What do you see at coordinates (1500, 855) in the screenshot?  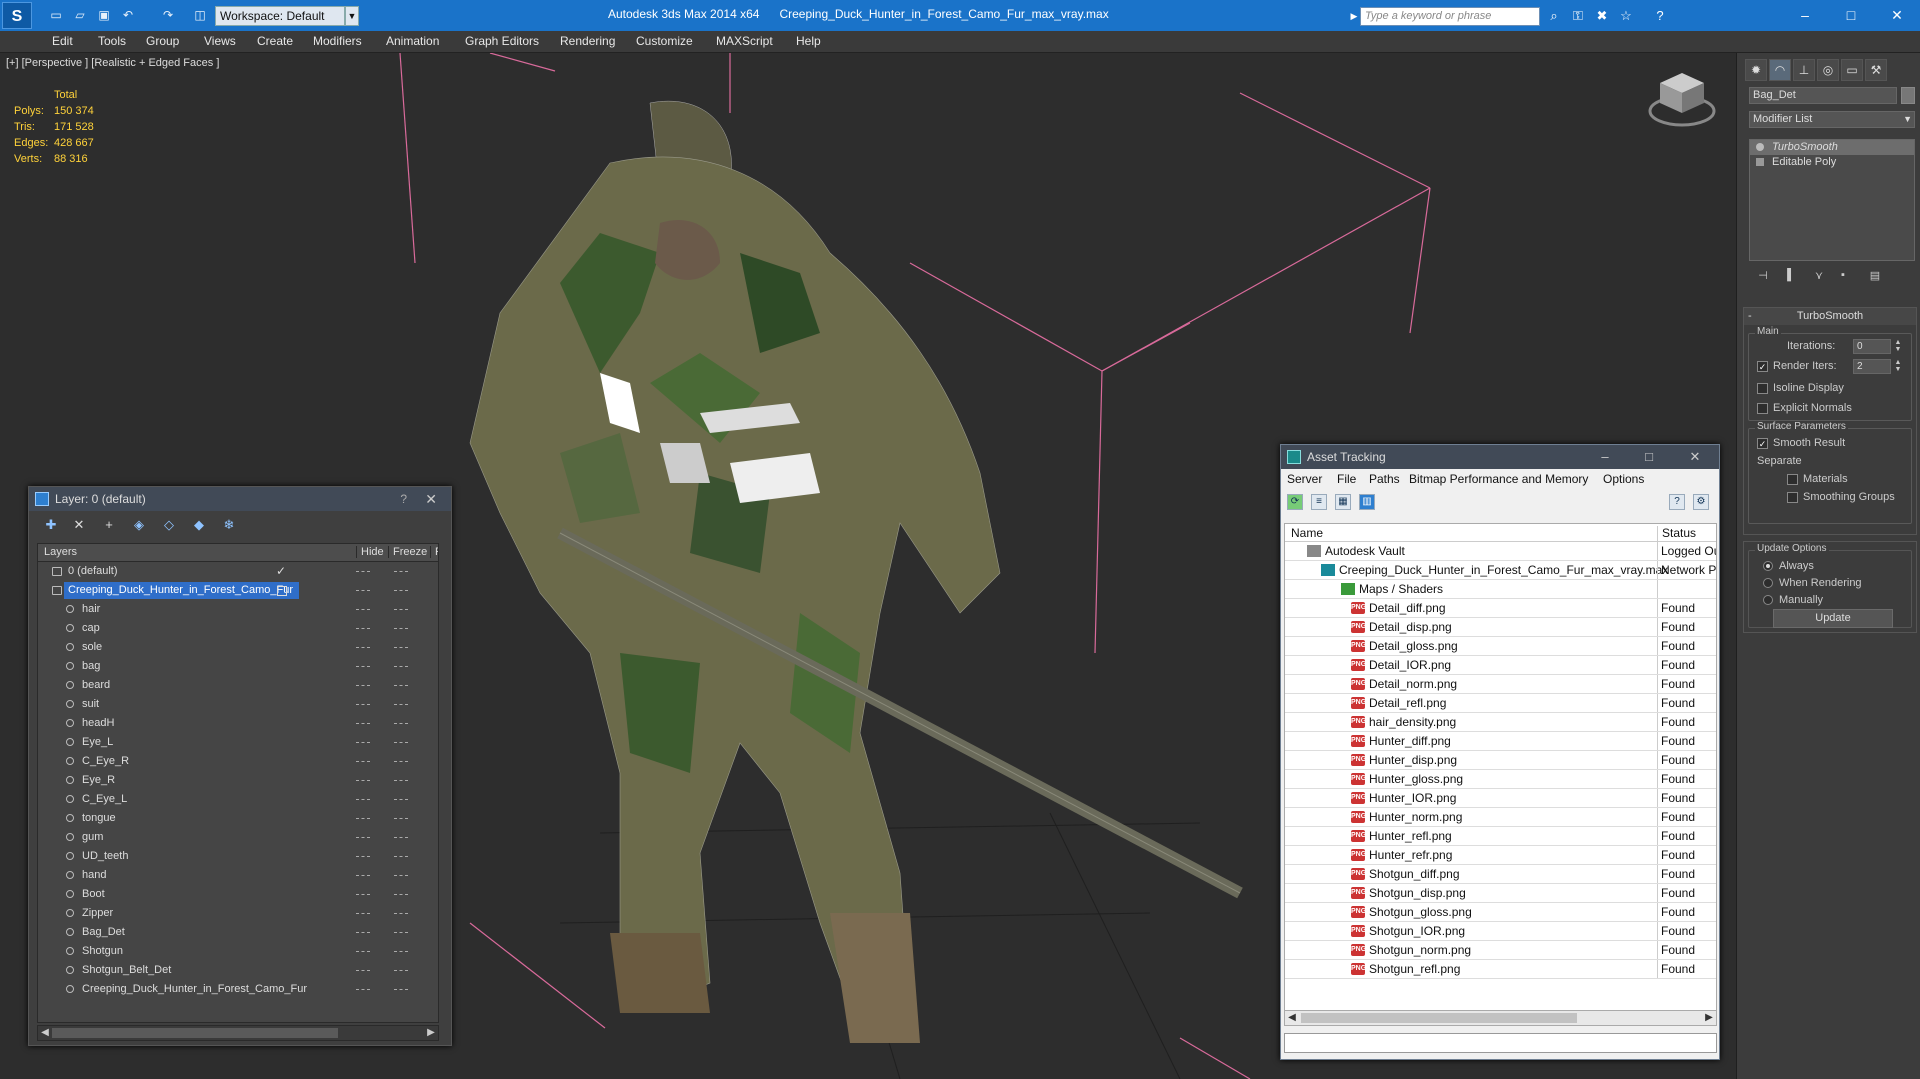 I see `asset-row: PNG Hunter_refr.png Found` at bounding box center [1500, 855].